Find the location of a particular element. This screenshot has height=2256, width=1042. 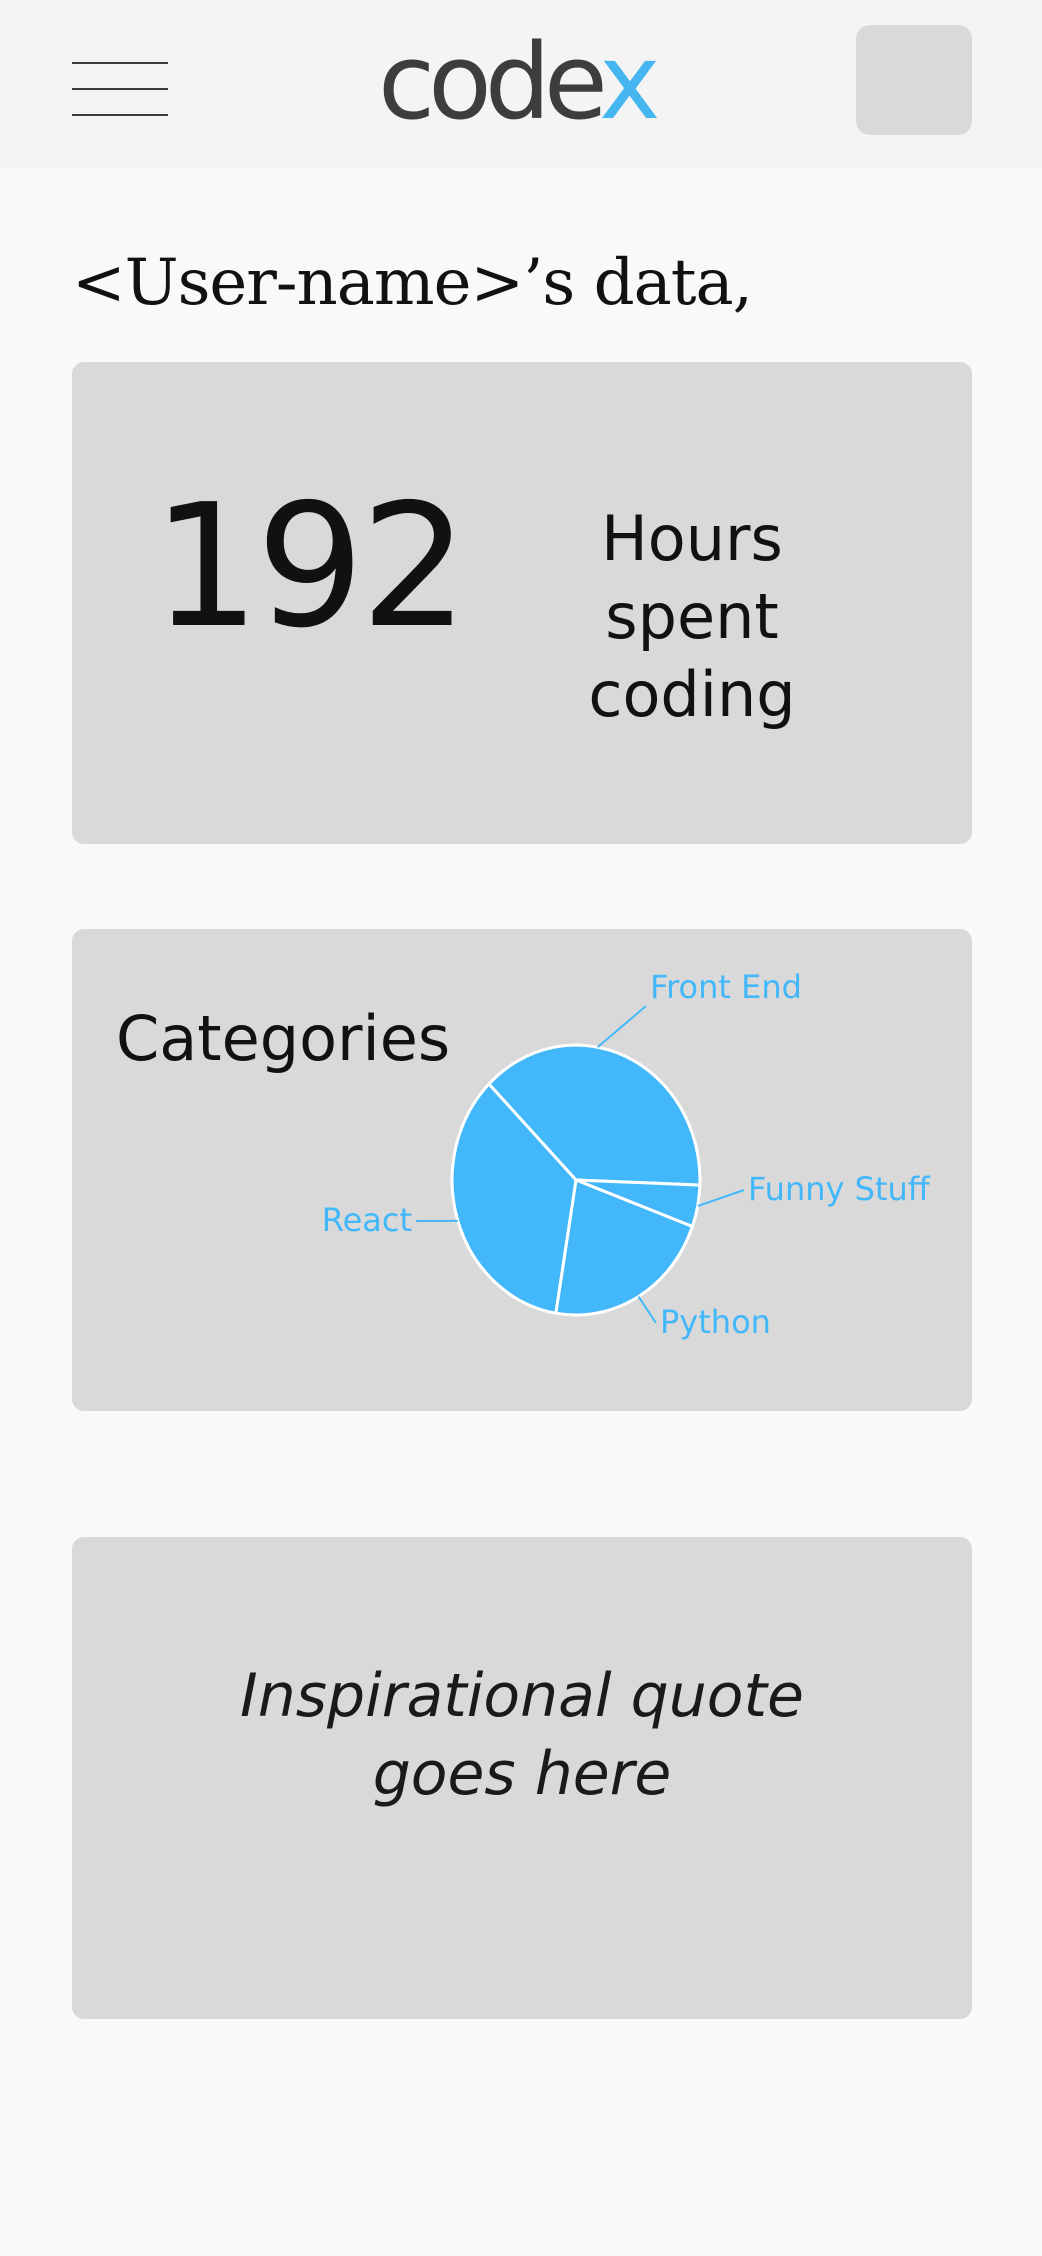

logo-main-text: code is located at coordinates (492, 82).